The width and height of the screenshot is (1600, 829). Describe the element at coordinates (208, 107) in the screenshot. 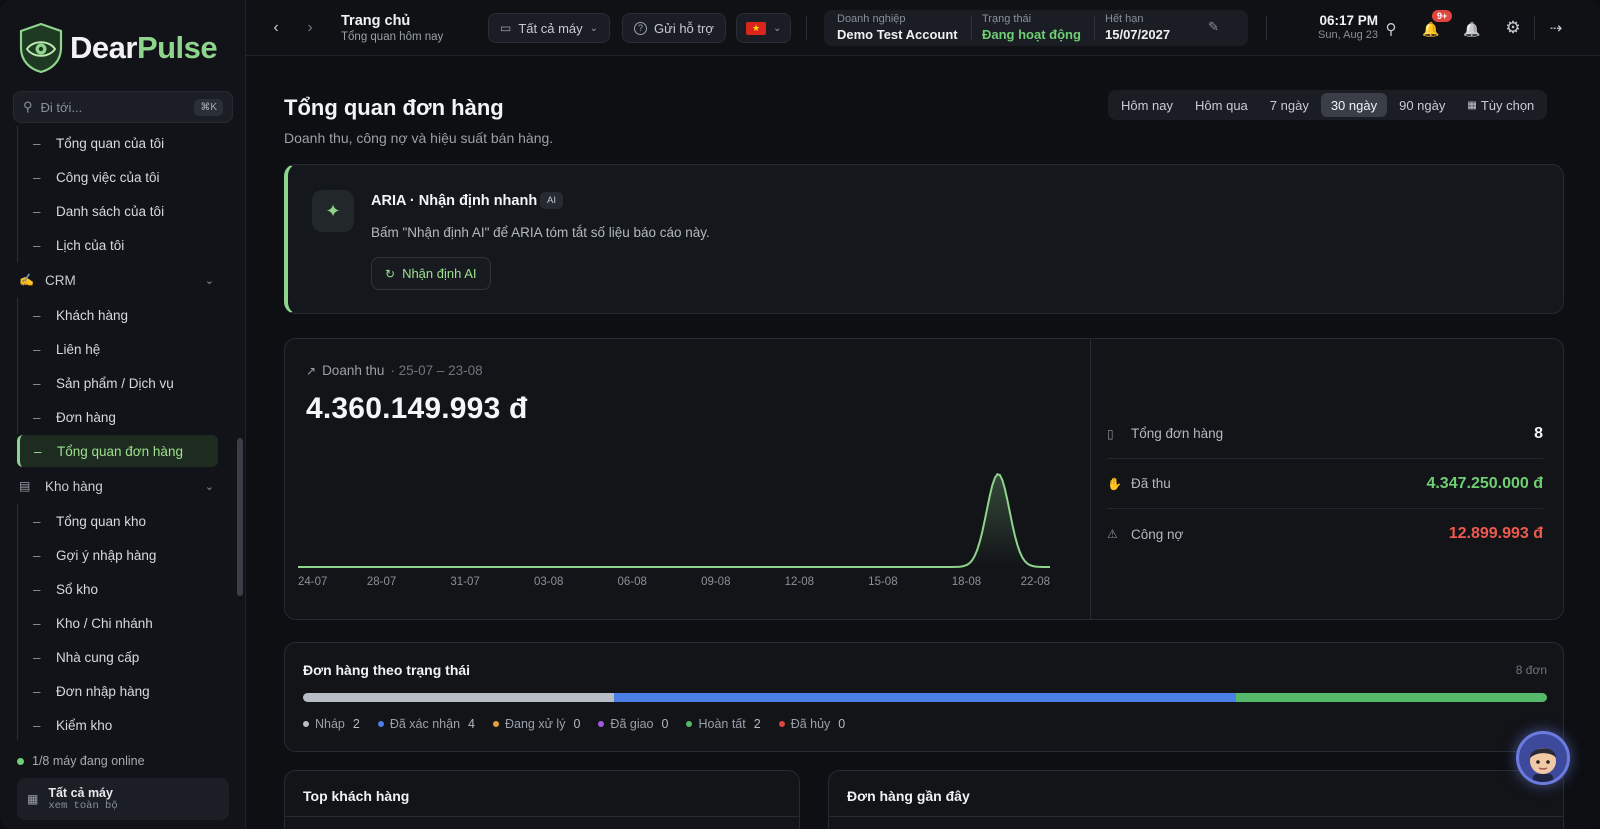

I see `search-shortcut: ⌘K` at that location.